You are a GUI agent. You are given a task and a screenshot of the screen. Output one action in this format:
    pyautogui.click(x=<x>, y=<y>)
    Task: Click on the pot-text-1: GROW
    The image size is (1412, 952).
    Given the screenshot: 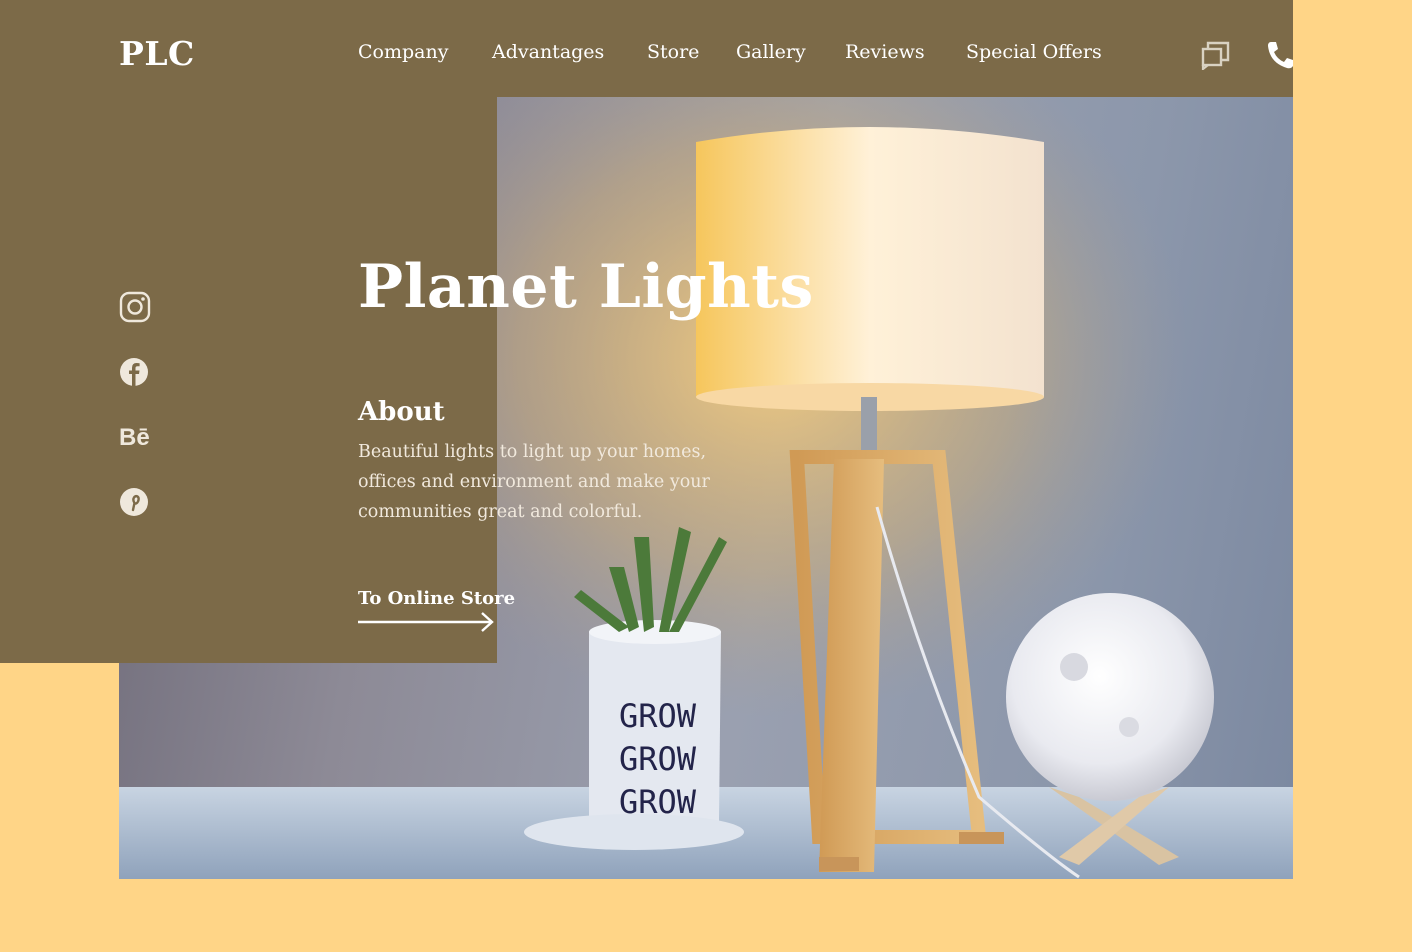 What is the action you would take?
    pyautogui.click(x=658, y=716)
    